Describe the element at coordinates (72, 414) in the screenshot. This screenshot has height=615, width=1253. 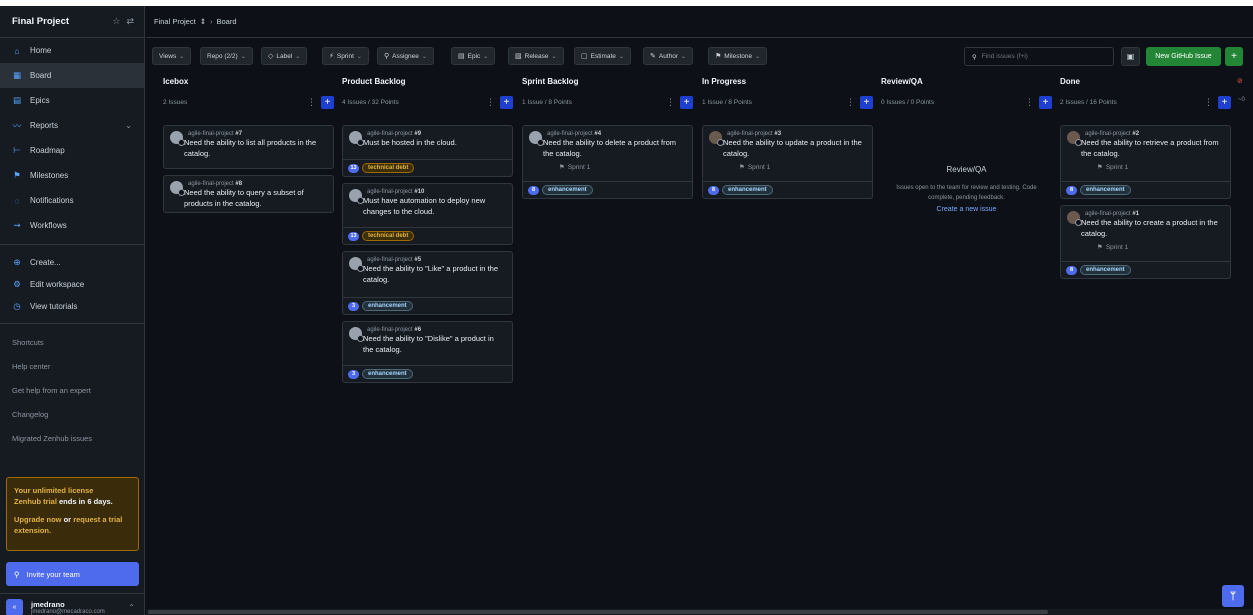
I see `sidebar-link: Changelog` at that location.